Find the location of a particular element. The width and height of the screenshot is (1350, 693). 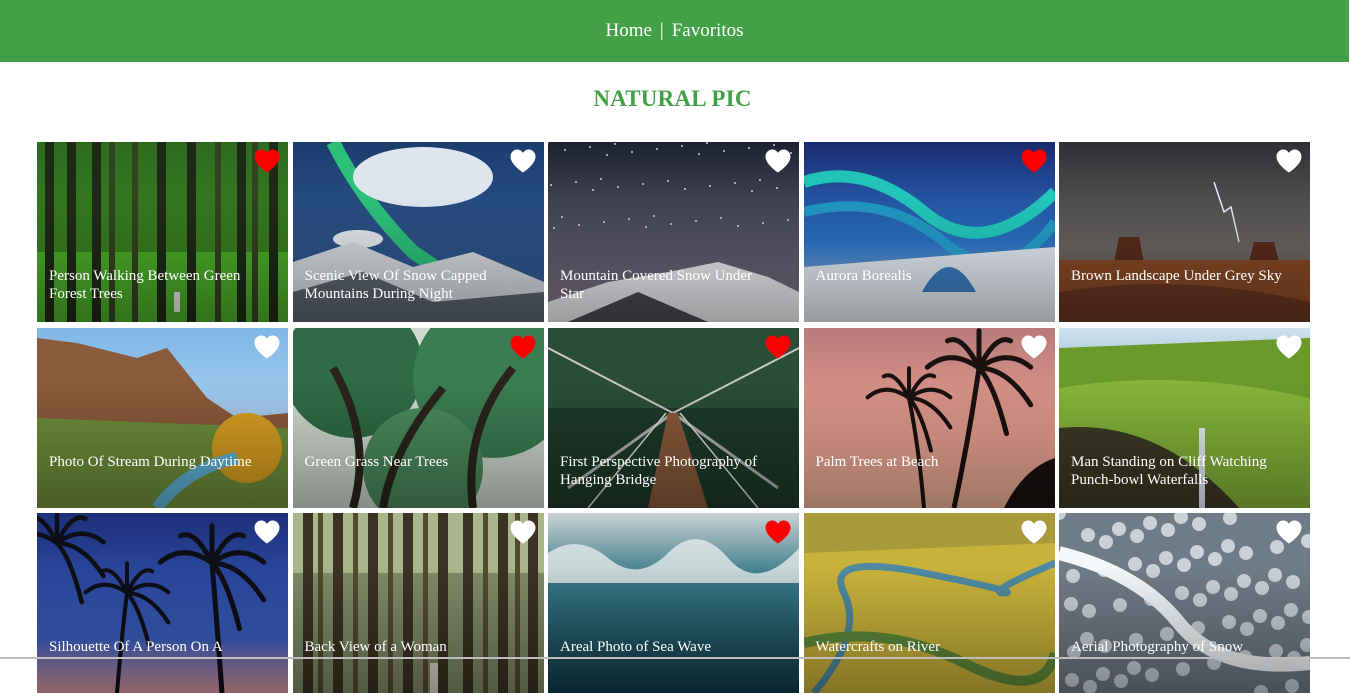

photo-caption: Silhouette Of A Person On A is located at coordinates (136, 647).